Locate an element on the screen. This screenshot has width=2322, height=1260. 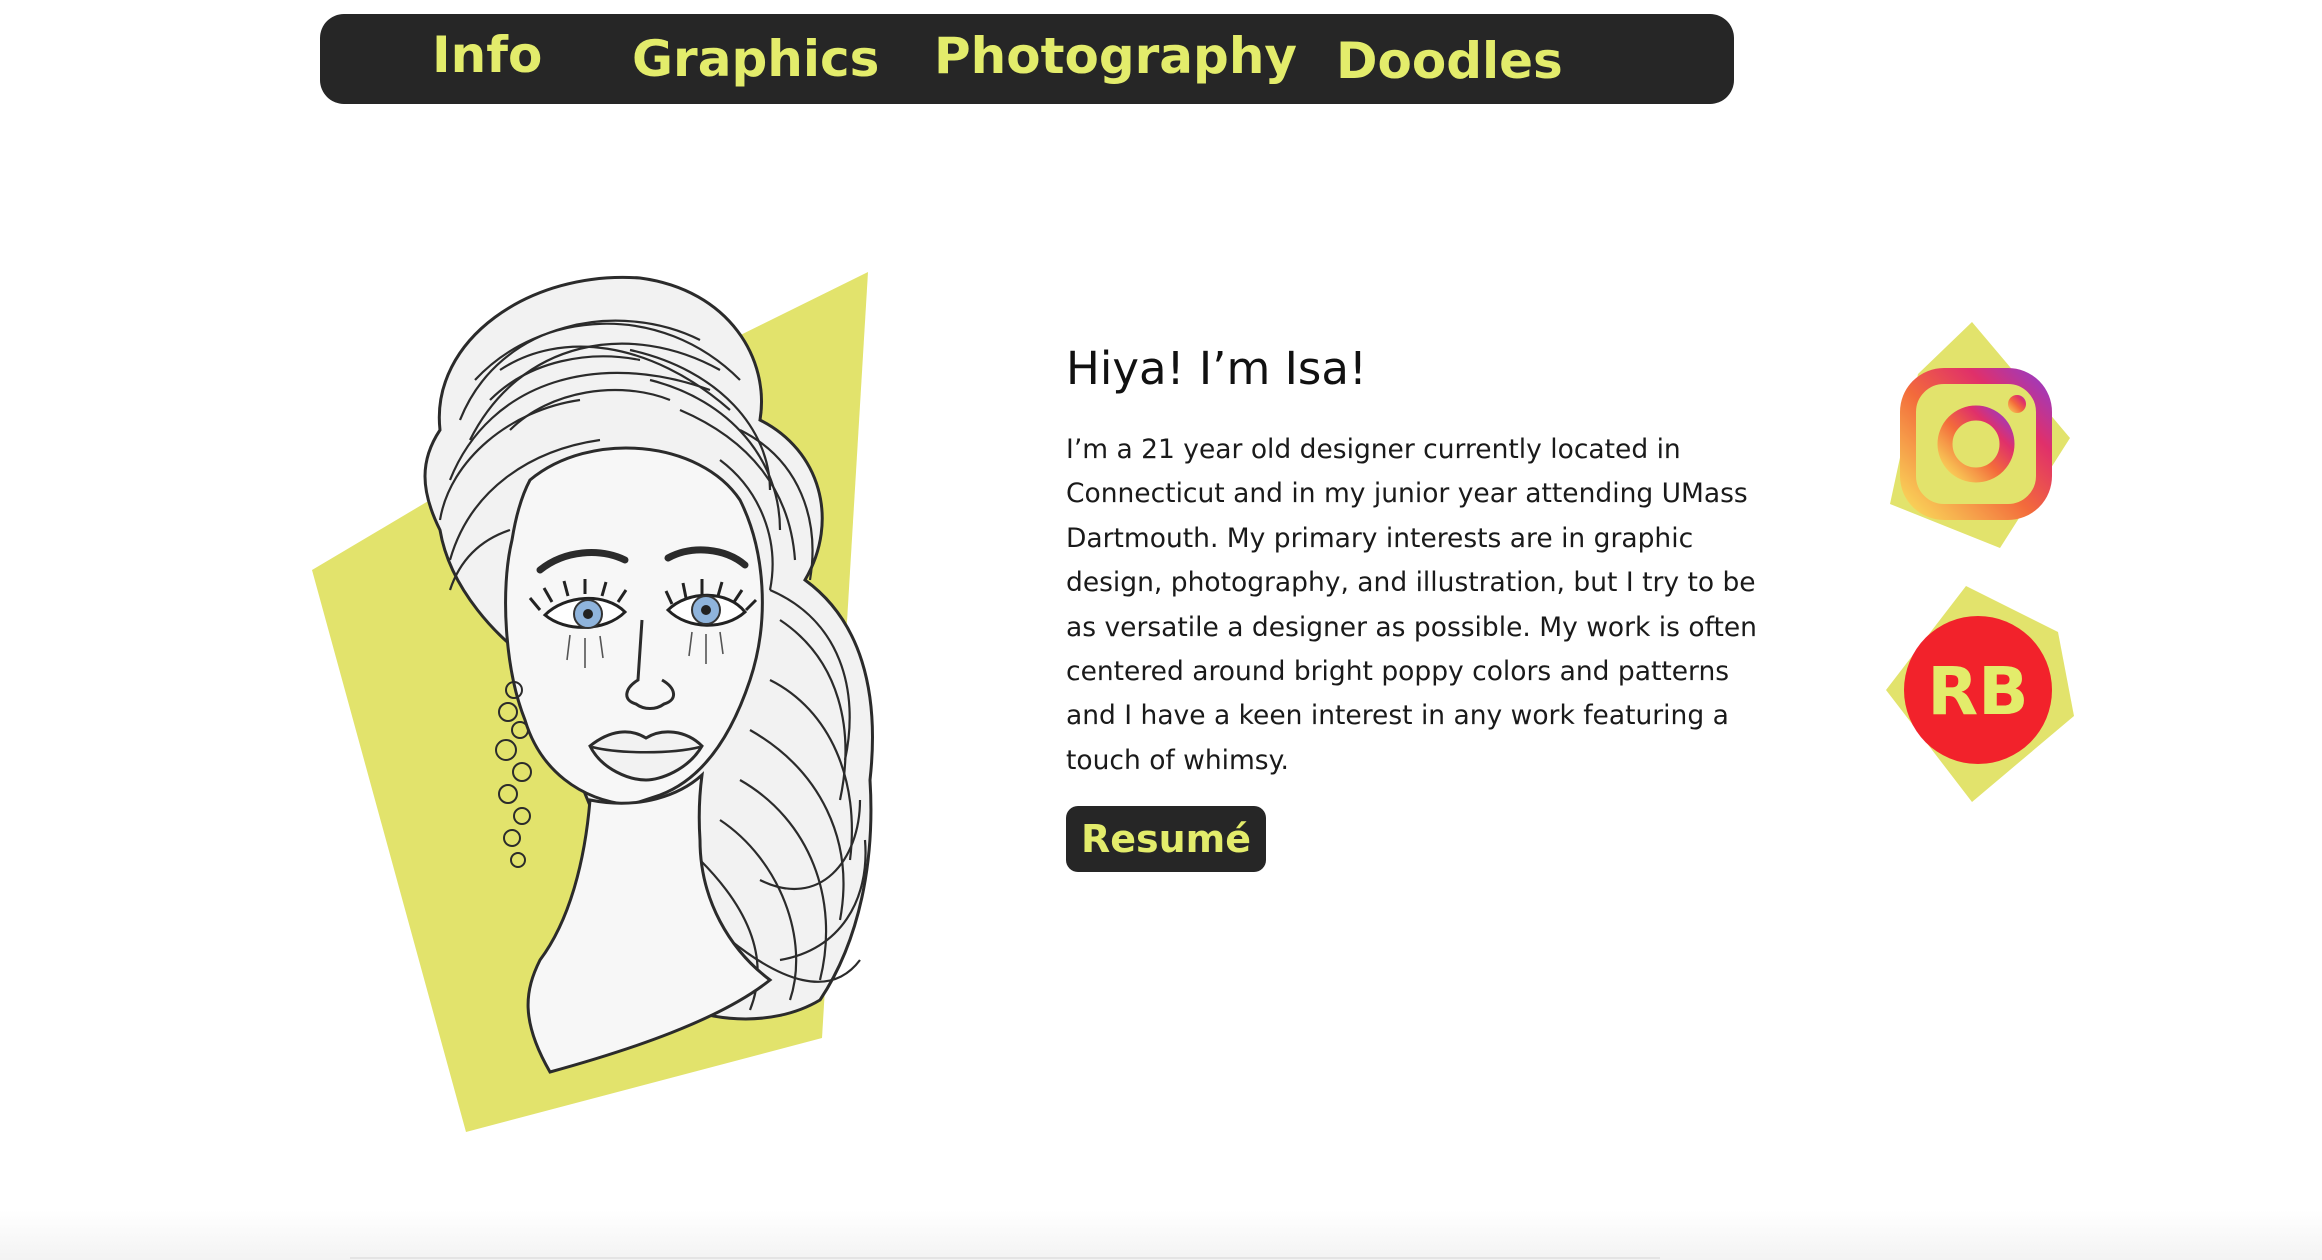
instagram-icon is located at coordinates (1980, 435).